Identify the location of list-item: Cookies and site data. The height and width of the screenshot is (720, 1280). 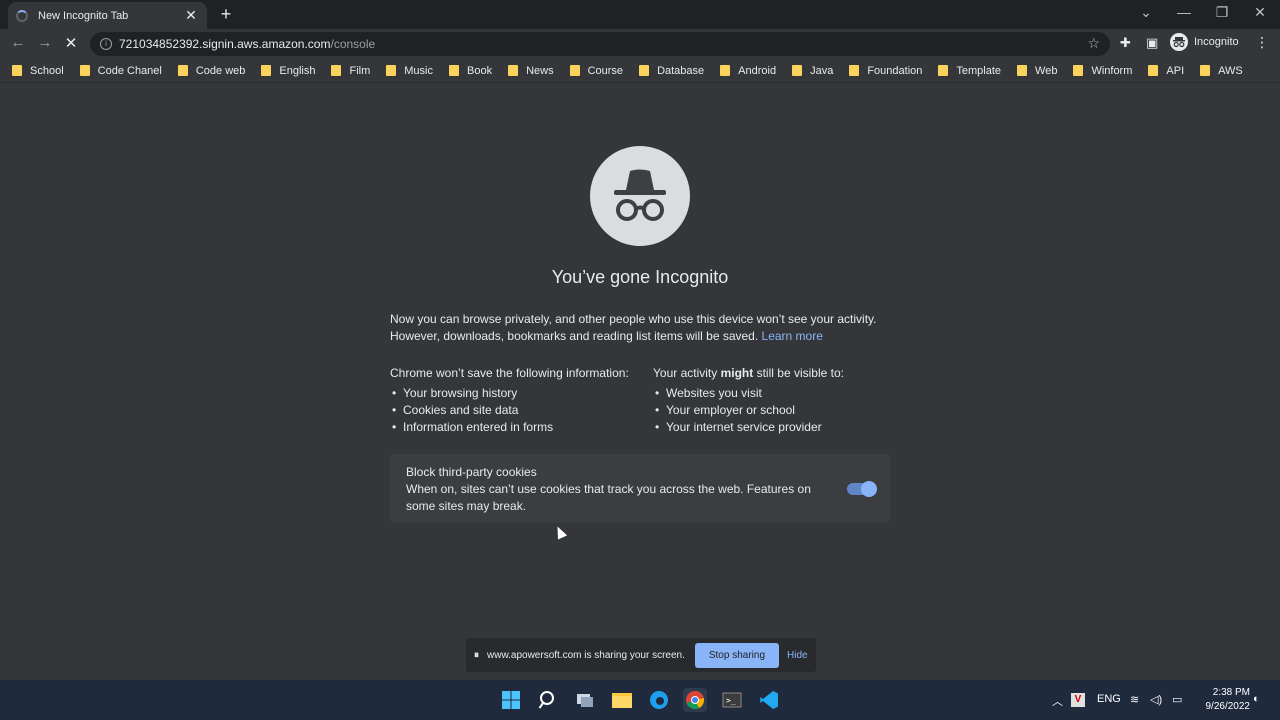
(515, 410).